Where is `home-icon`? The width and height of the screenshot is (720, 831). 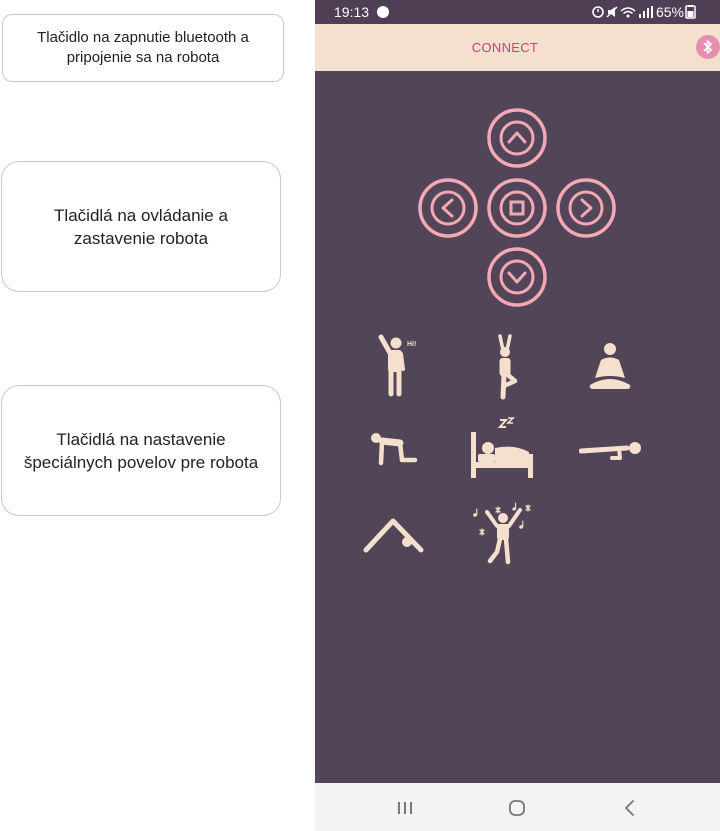 home-icon is located at coordinates (517, 808).